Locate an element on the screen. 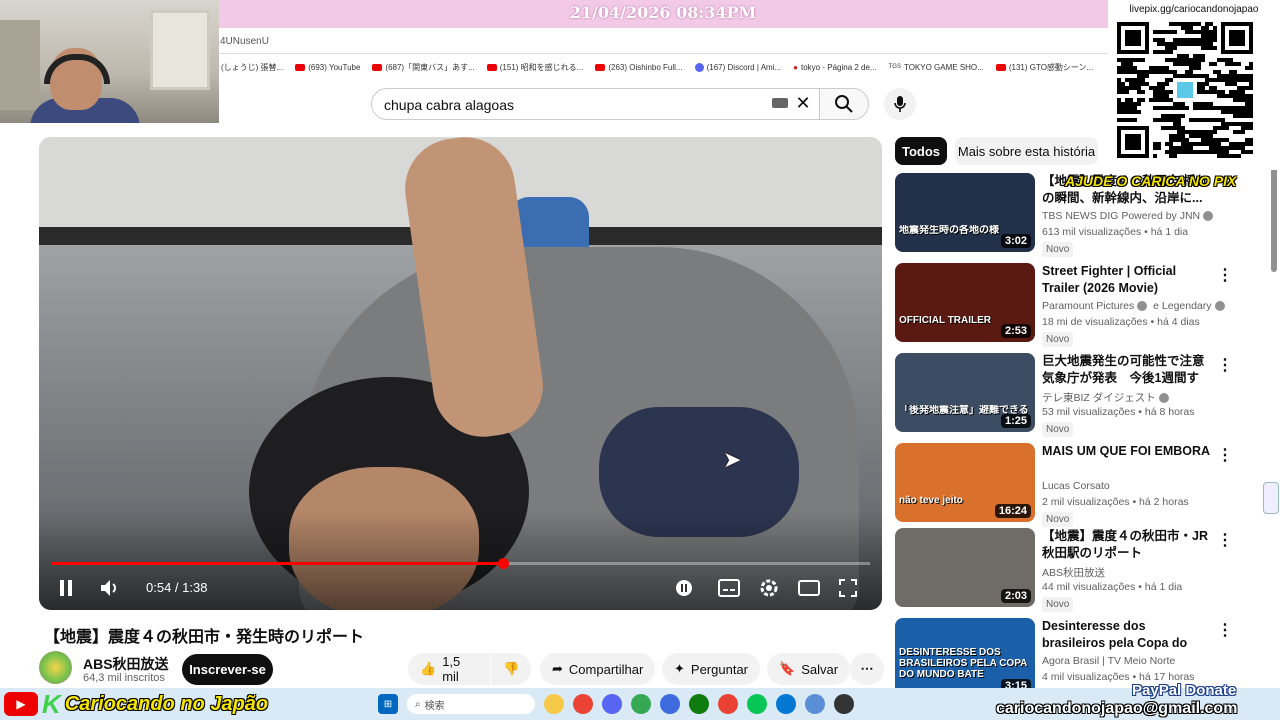  recommendation-title: 【地震】震度４の秋田市・JR秋田駅のリポート is located at coordinates (1127, 545).